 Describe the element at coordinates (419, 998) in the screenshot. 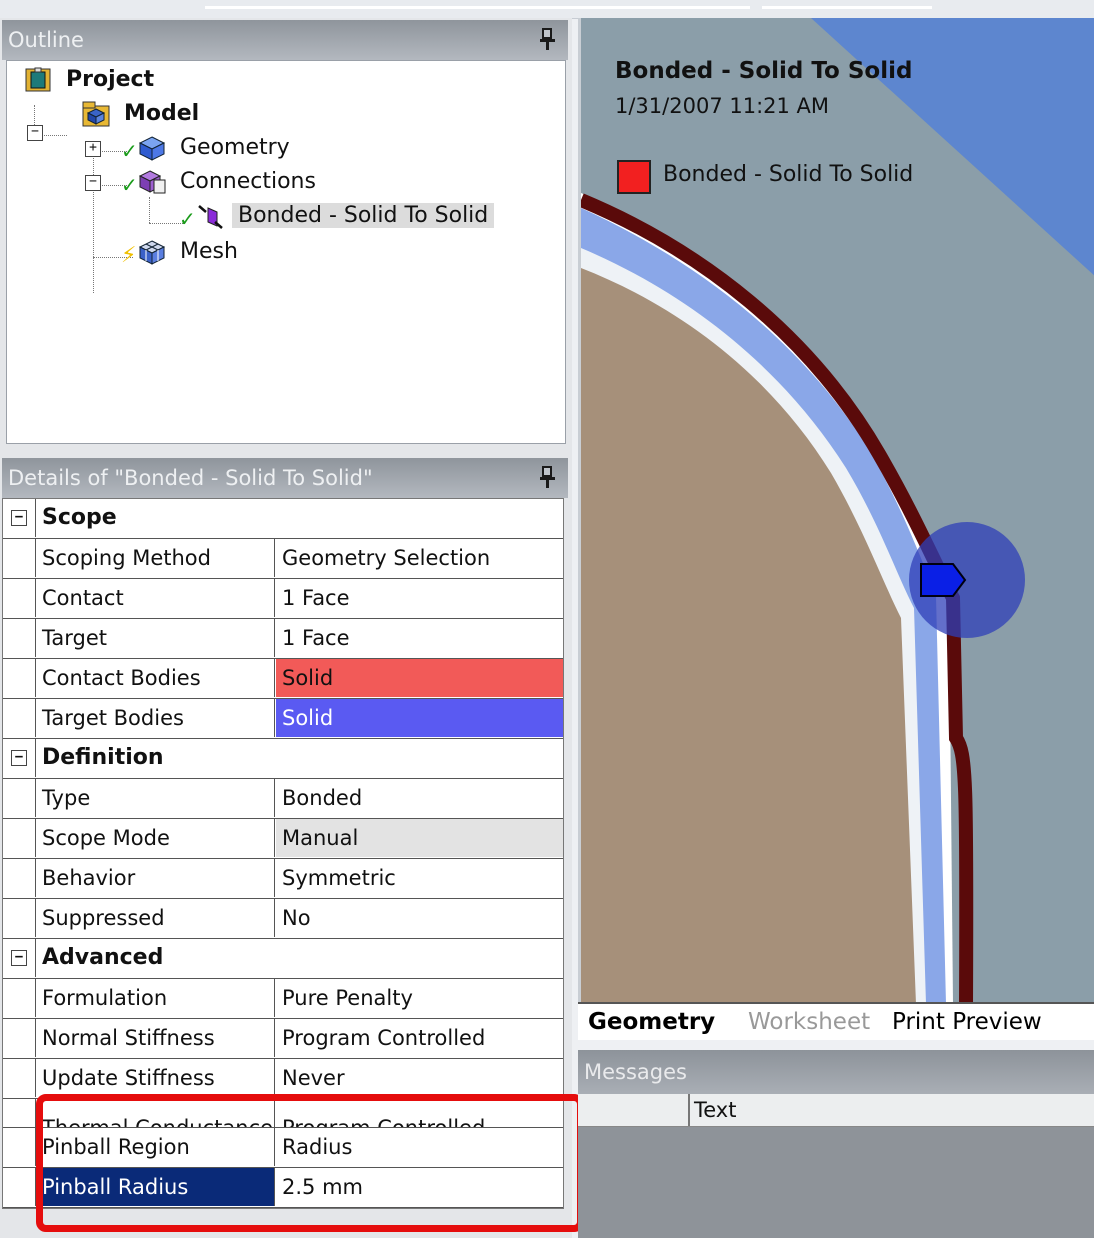

I see `detail-value: Pure Penalty` at that location.